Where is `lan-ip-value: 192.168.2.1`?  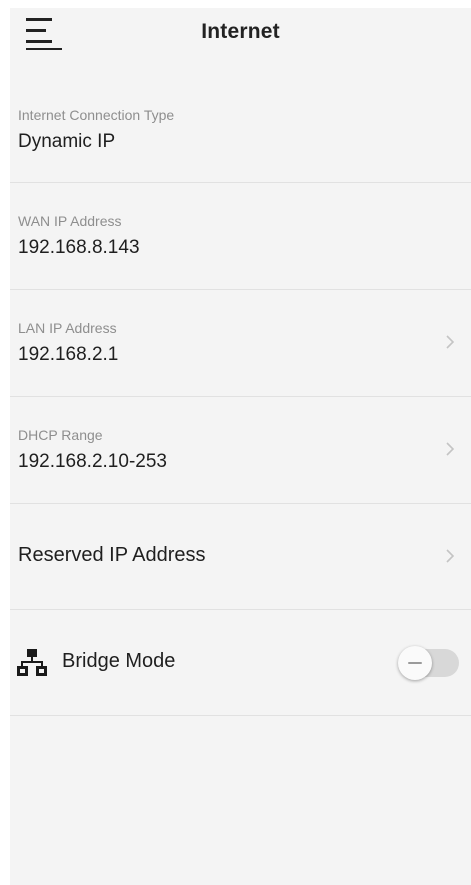
lan-ip-value: 192.168.2.1 is located at coordinates (68, 354).